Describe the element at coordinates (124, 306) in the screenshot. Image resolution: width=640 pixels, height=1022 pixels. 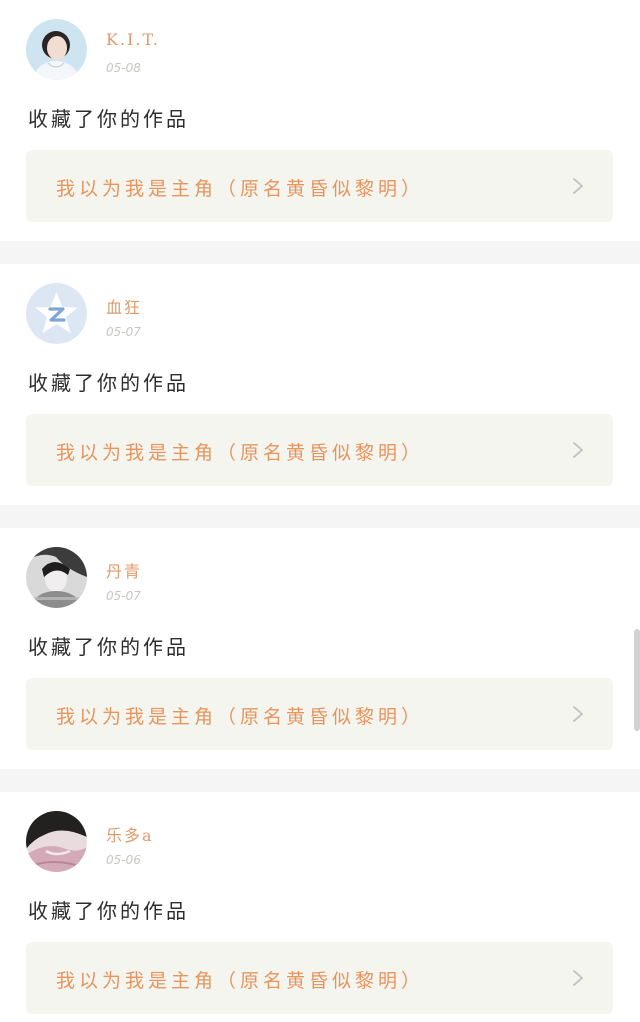
I see `username: 血狂` at that location.